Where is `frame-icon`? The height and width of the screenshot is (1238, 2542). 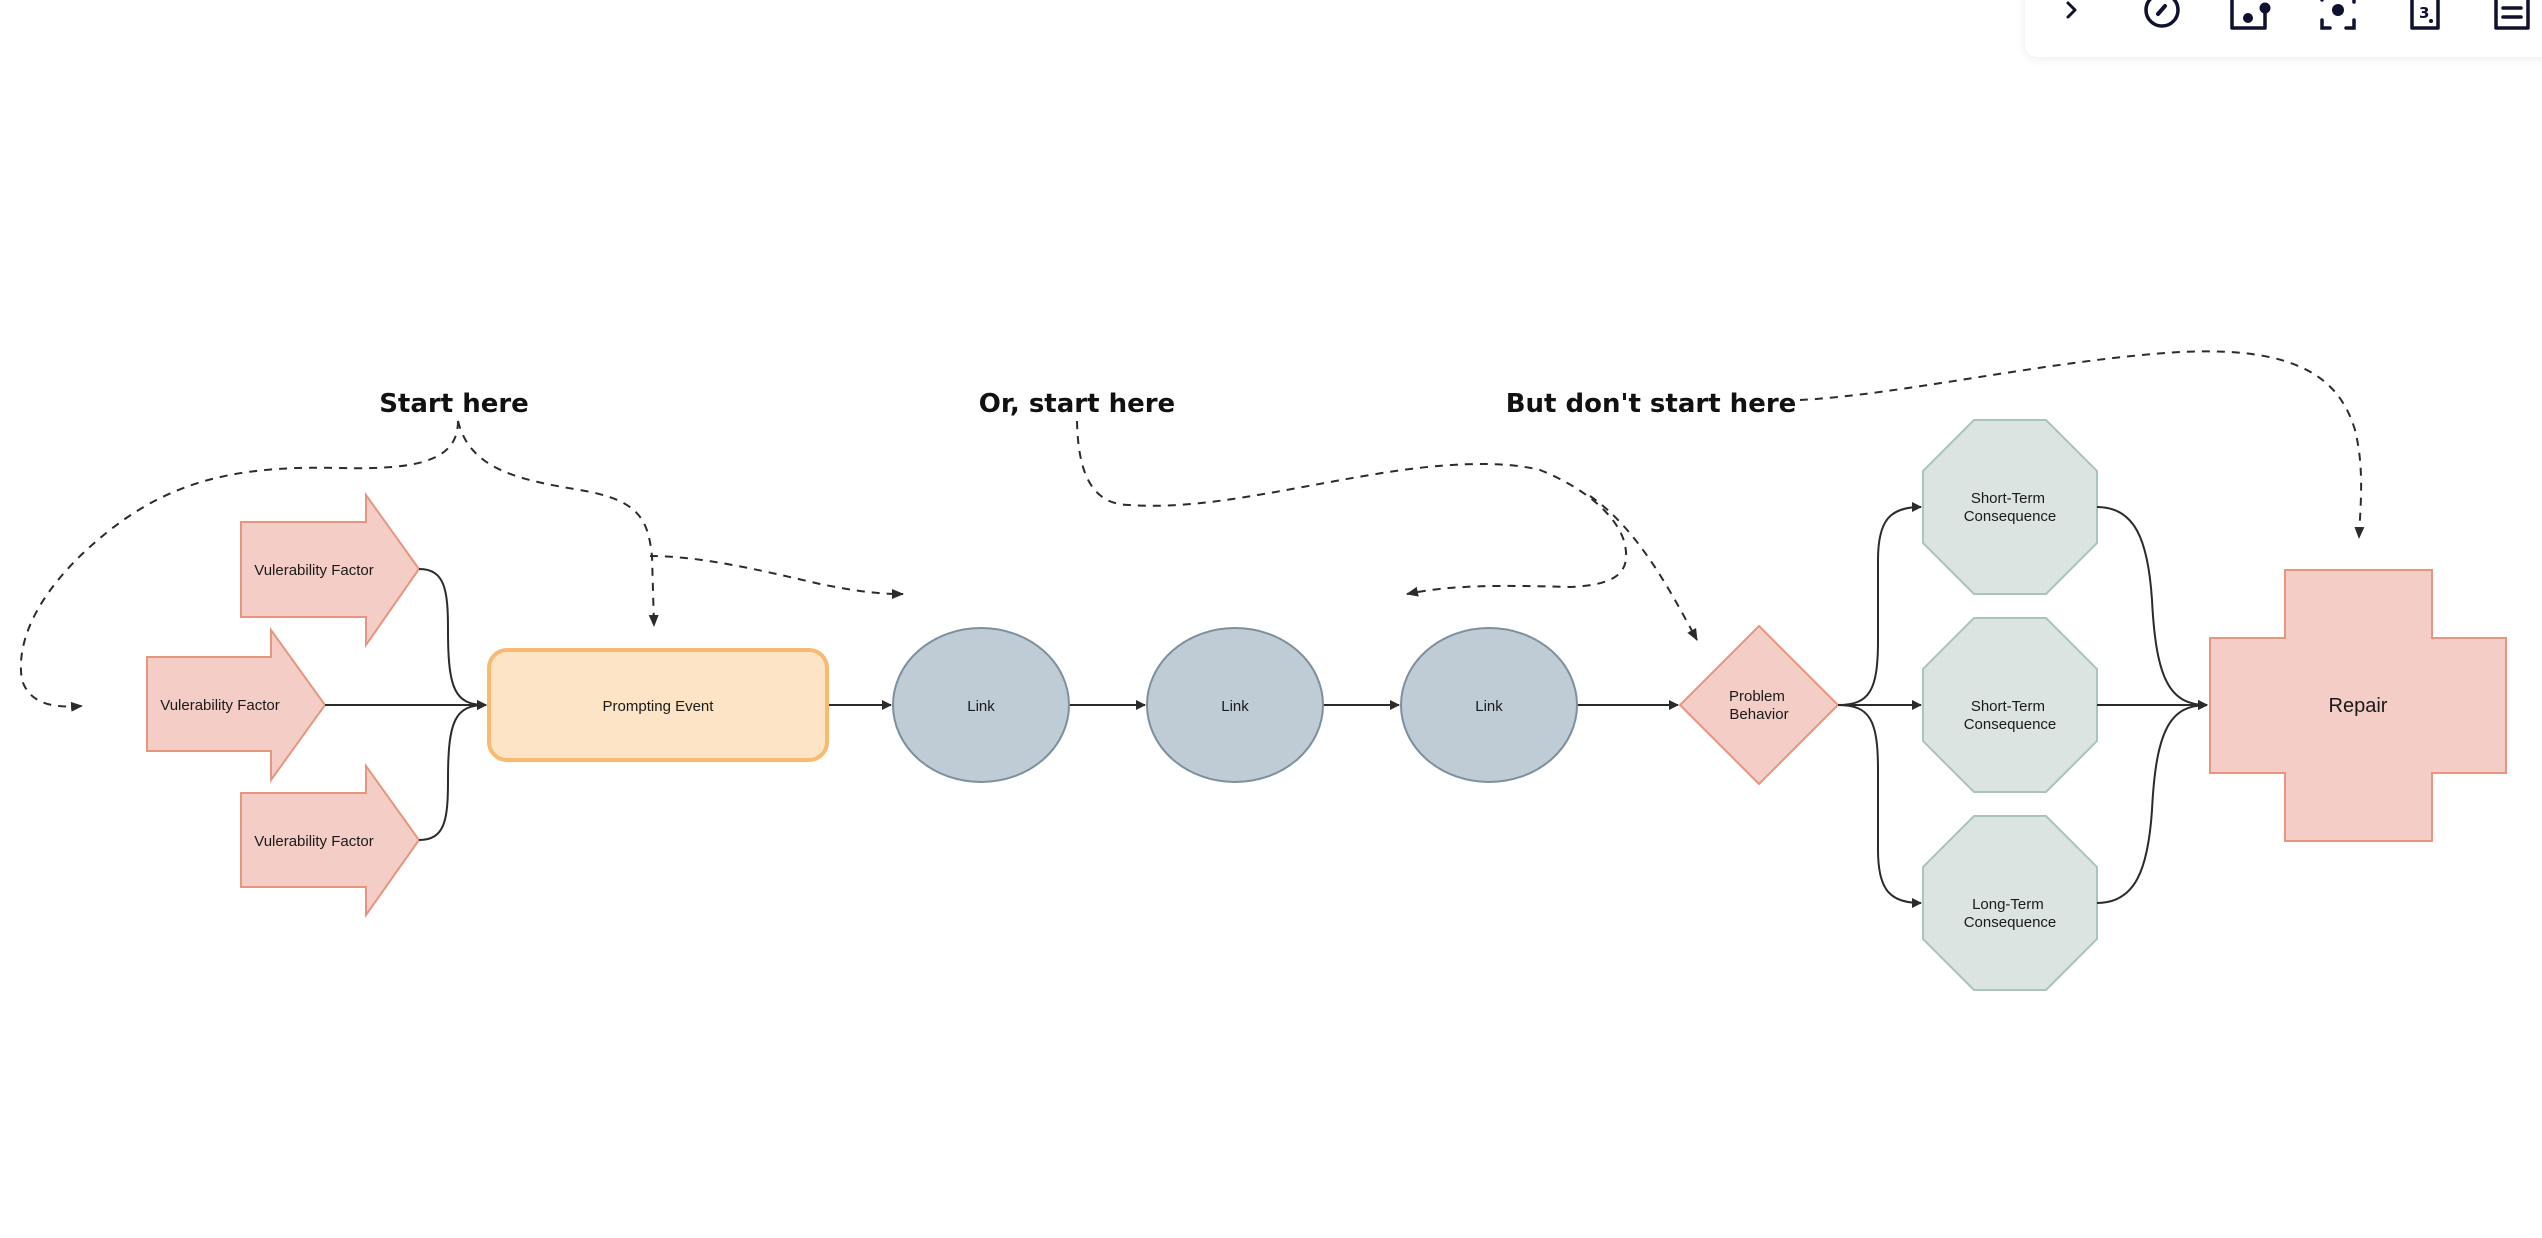
frame-icon is located at coordinates (2250, 15).